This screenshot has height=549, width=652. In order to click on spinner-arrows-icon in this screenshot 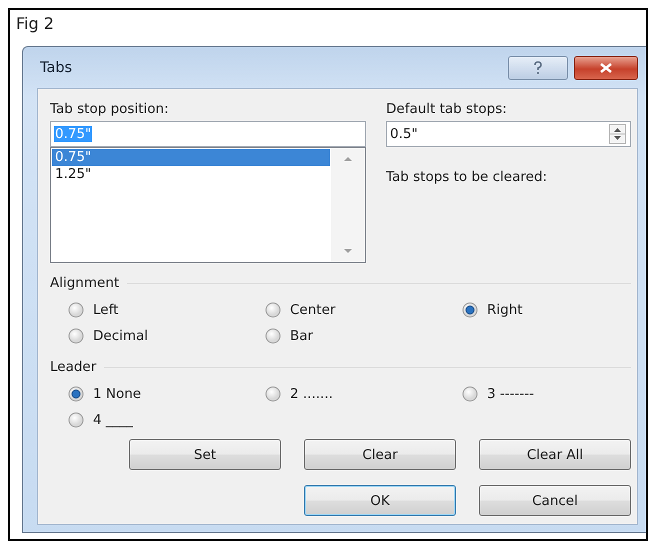, I will do `click(617, 134)`.